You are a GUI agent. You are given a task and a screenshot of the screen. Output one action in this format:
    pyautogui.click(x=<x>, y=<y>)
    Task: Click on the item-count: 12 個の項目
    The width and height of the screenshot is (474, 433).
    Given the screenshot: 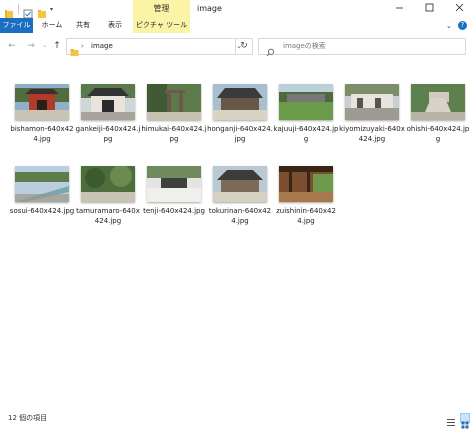 What is the action you would take?
    pyautogui.click(x=28, y=418)
    